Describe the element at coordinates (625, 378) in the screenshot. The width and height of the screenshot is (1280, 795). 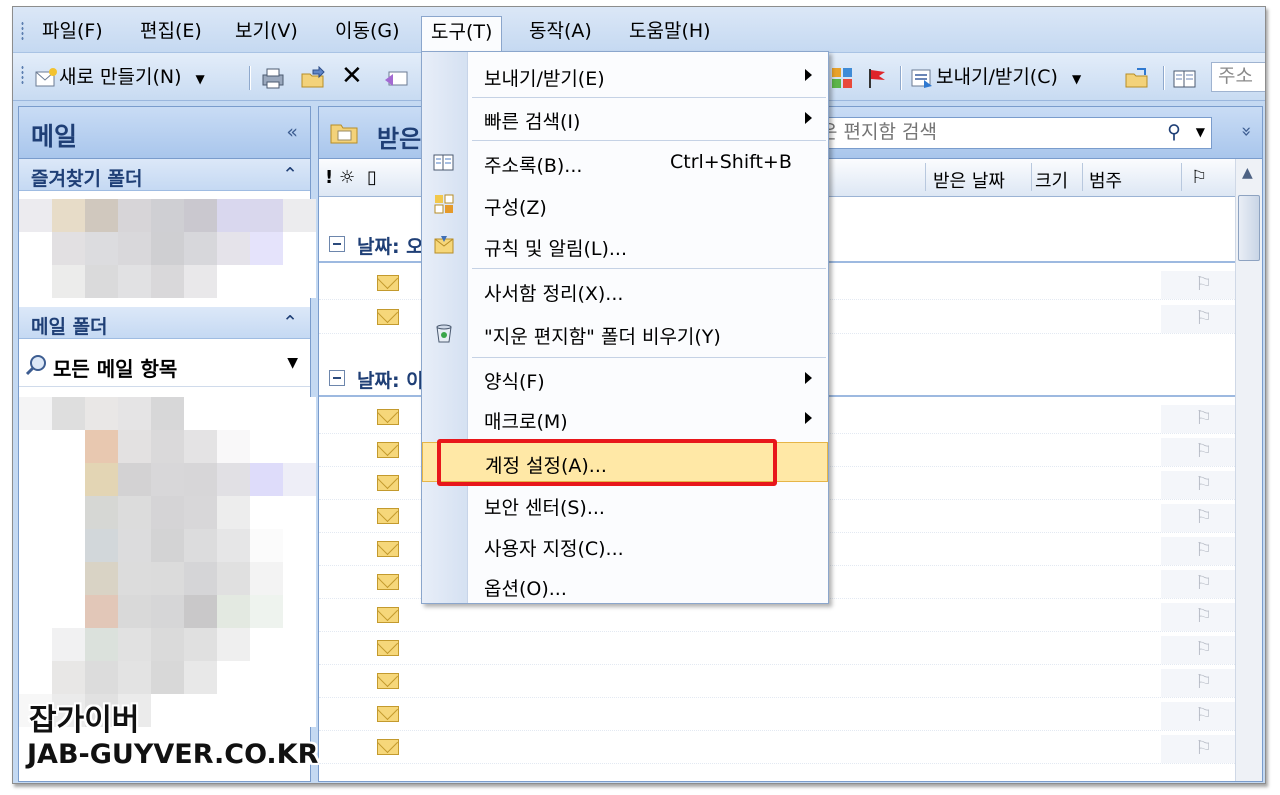
I see `menu-item-forms: 양식(F)` at that location.